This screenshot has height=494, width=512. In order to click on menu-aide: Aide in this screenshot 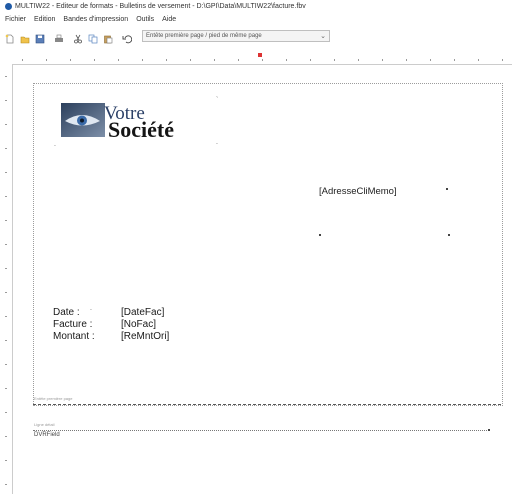, I will do `click(169, 19)`.